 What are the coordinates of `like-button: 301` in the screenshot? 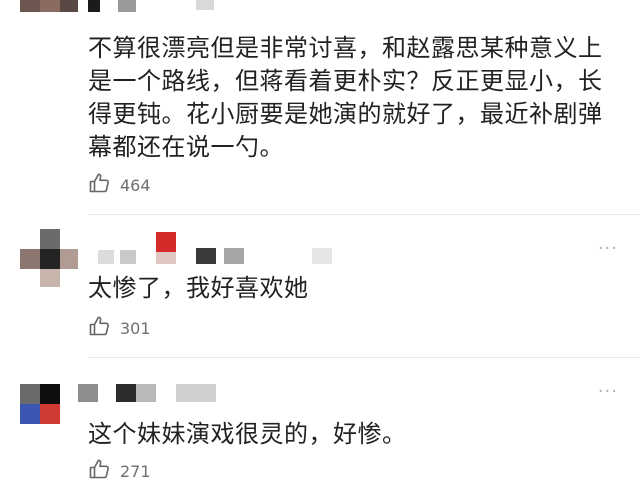 It's located at (119, 328).